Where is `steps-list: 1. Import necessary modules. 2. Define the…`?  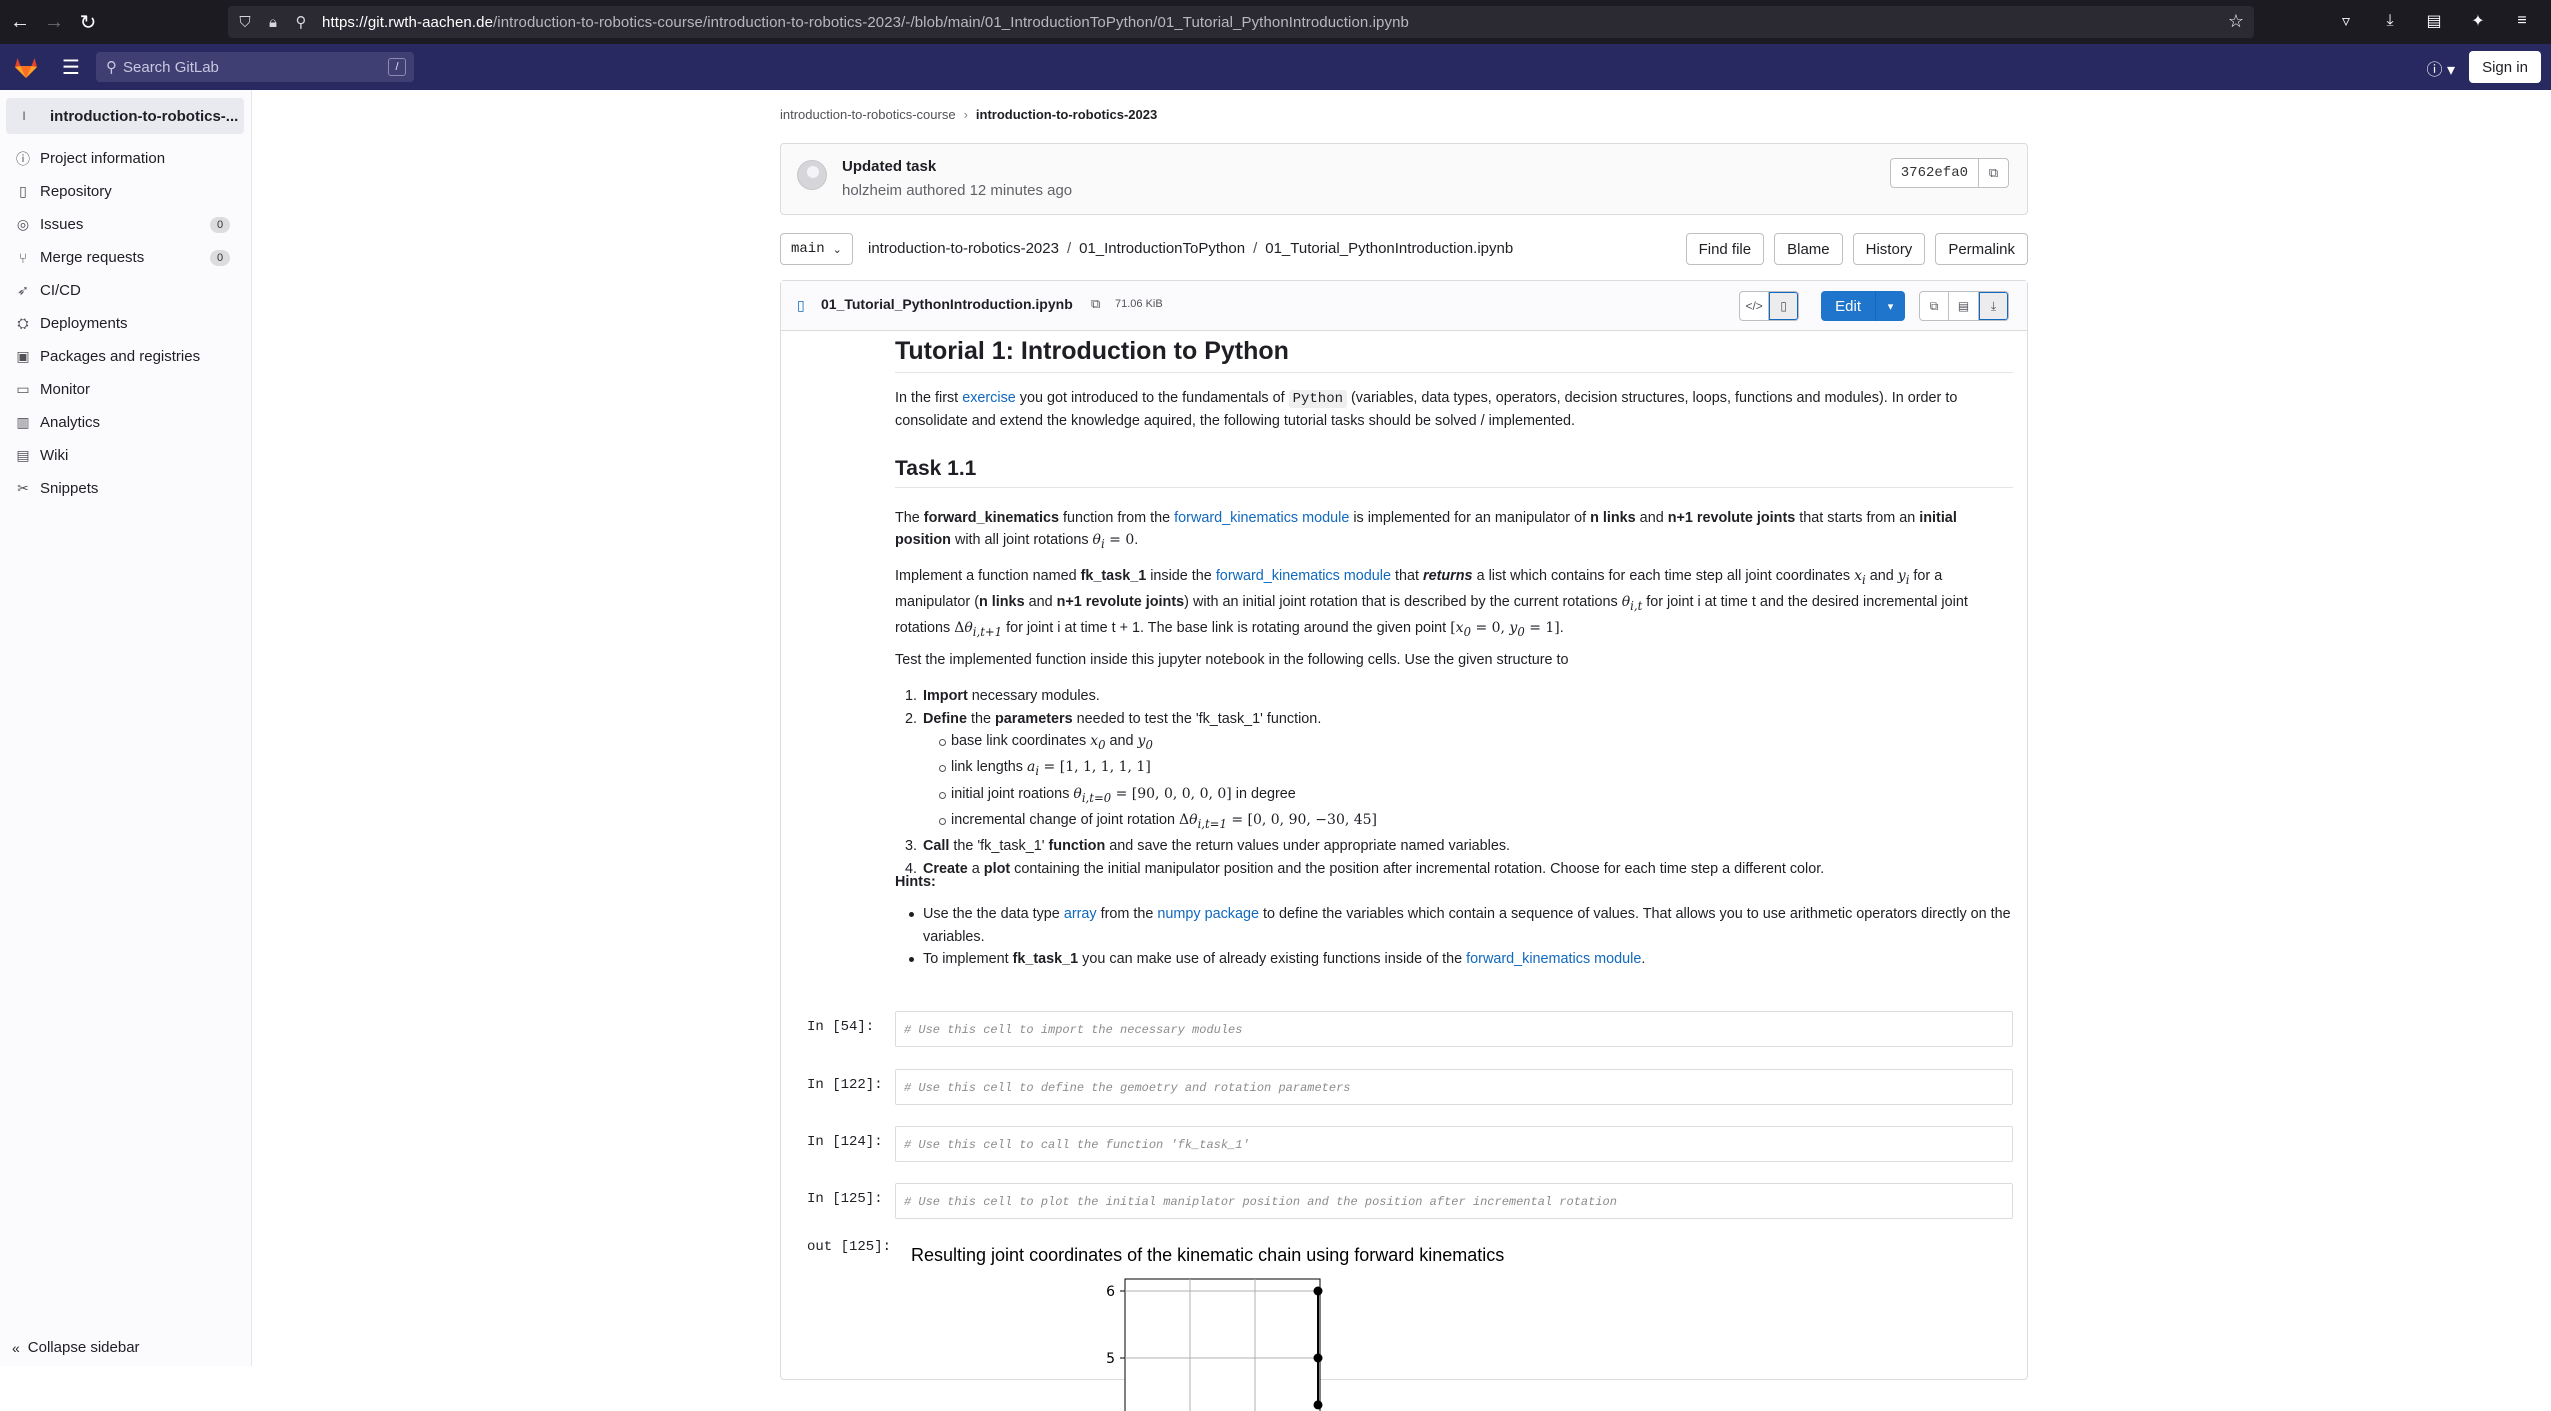
steps-list: 1. Import necessary modules. 2. Define the… is located at coordinates (1454, 782).